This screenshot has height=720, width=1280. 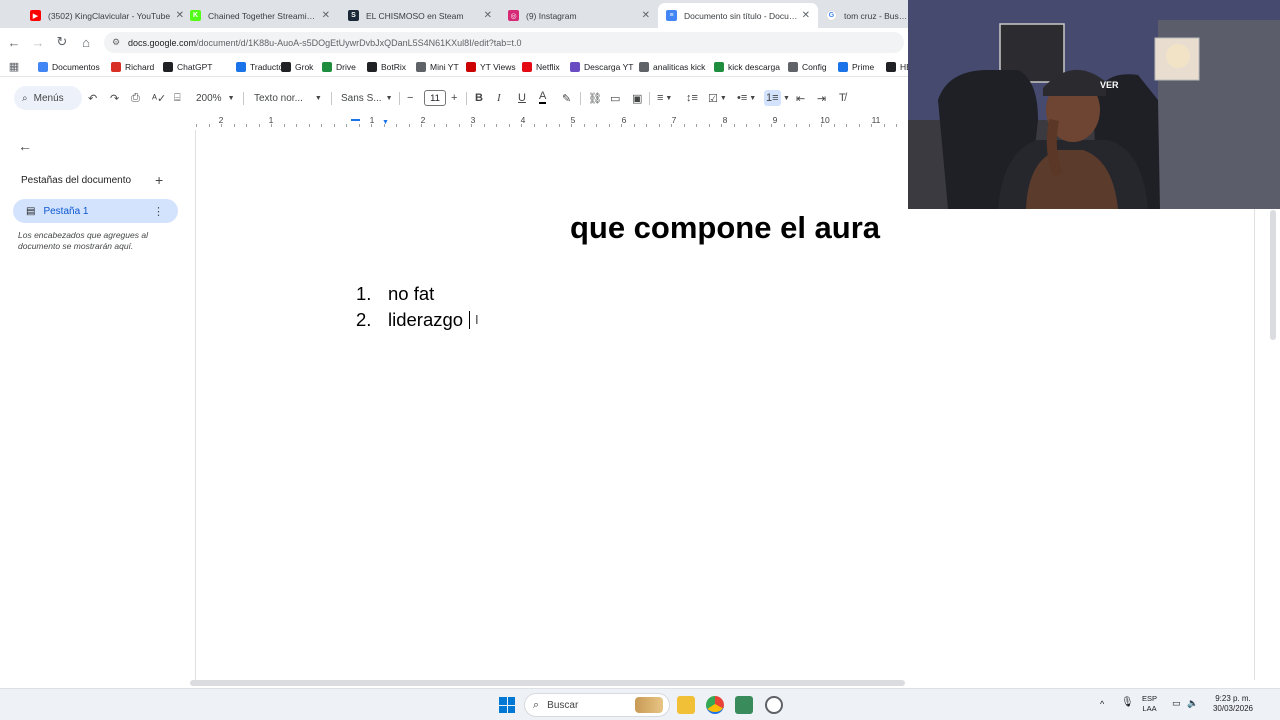 I want to click on hbo-icon, so click(x=891, y=66).